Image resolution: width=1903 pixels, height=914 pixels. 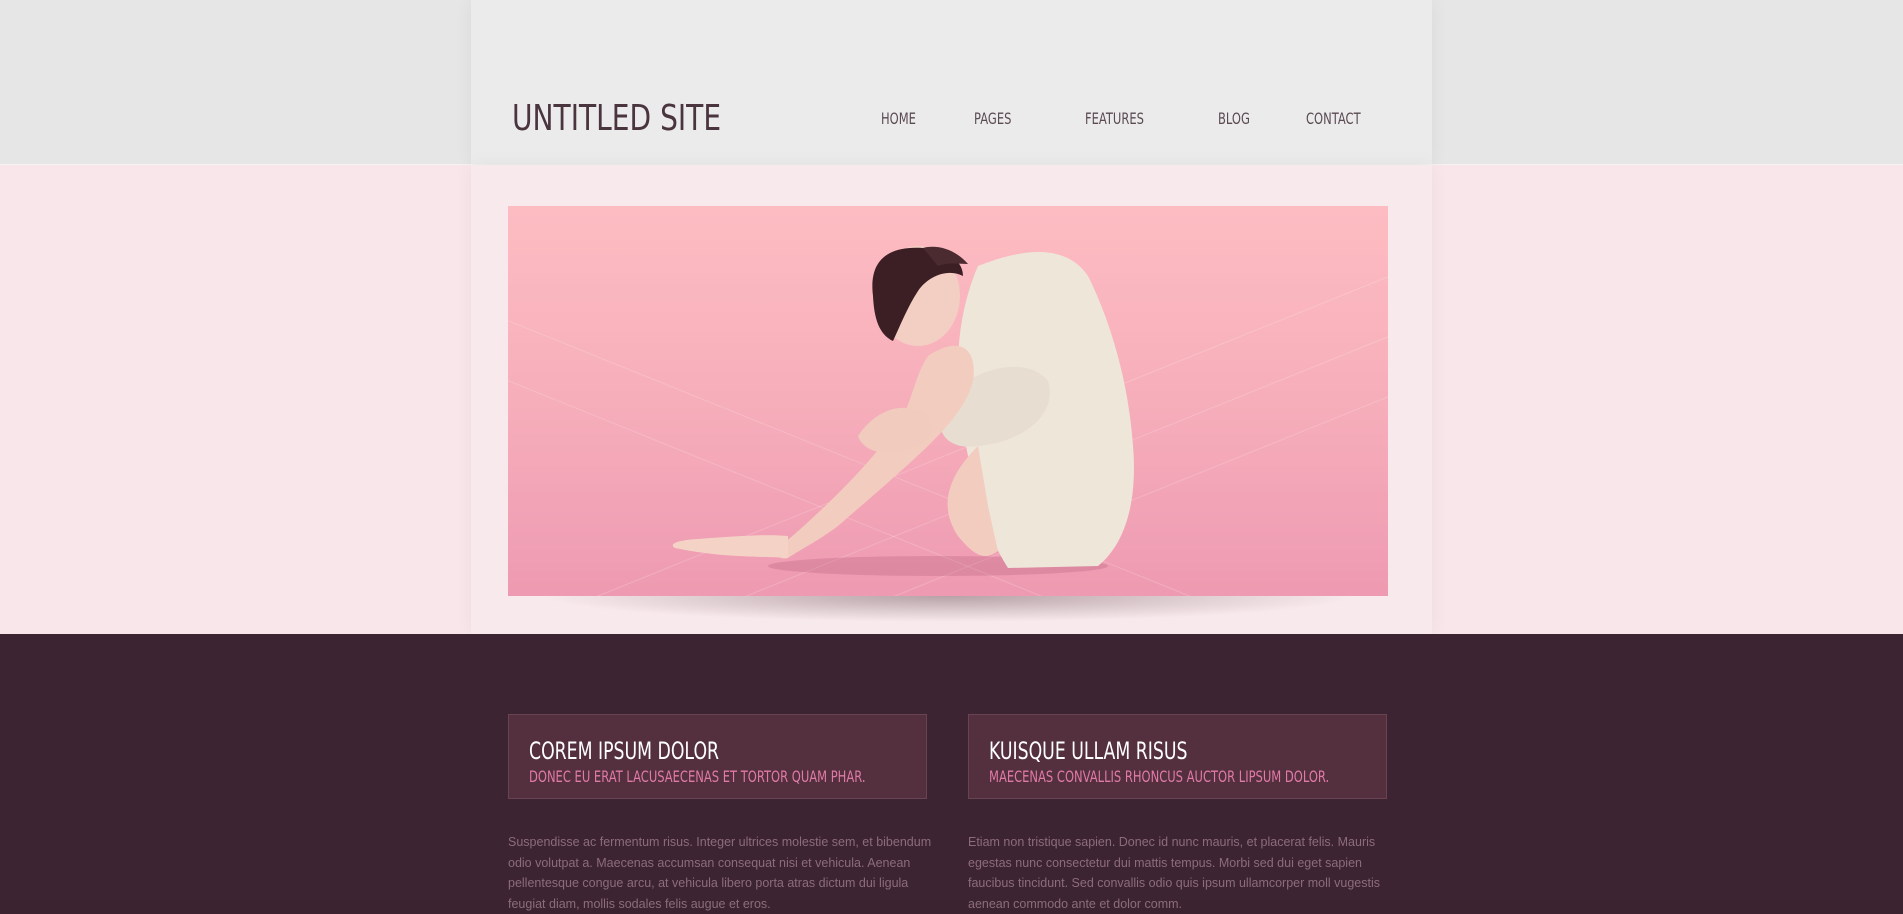 What do you see at coordinates (951, 119) in the screenshot?
I see `main-nav: HOME PAGES FEATURES BLOG CONTACT` at bounding box center [951, 119].